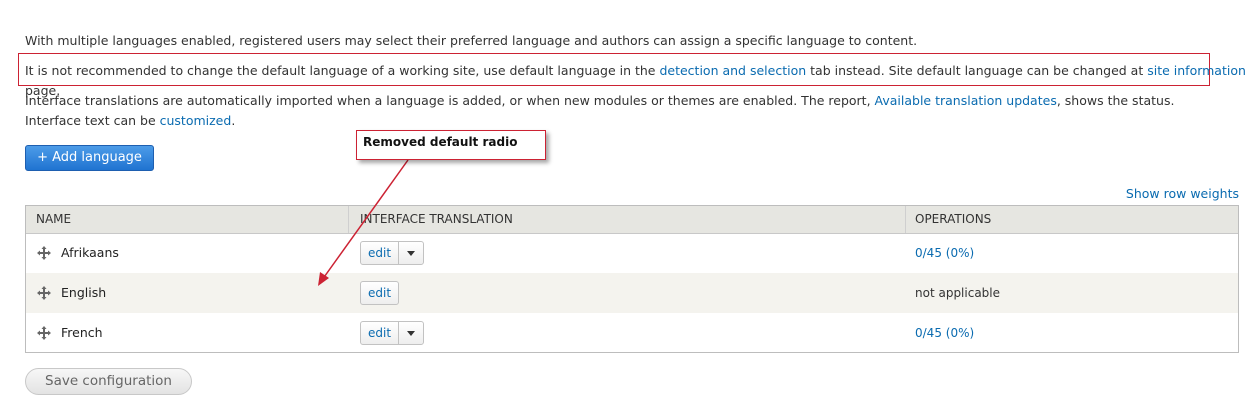  What do you see at coordinates (108, 381) in the screenshot?
I see `save-configuration-button: Save configuration` at bounding box center [108, 381].